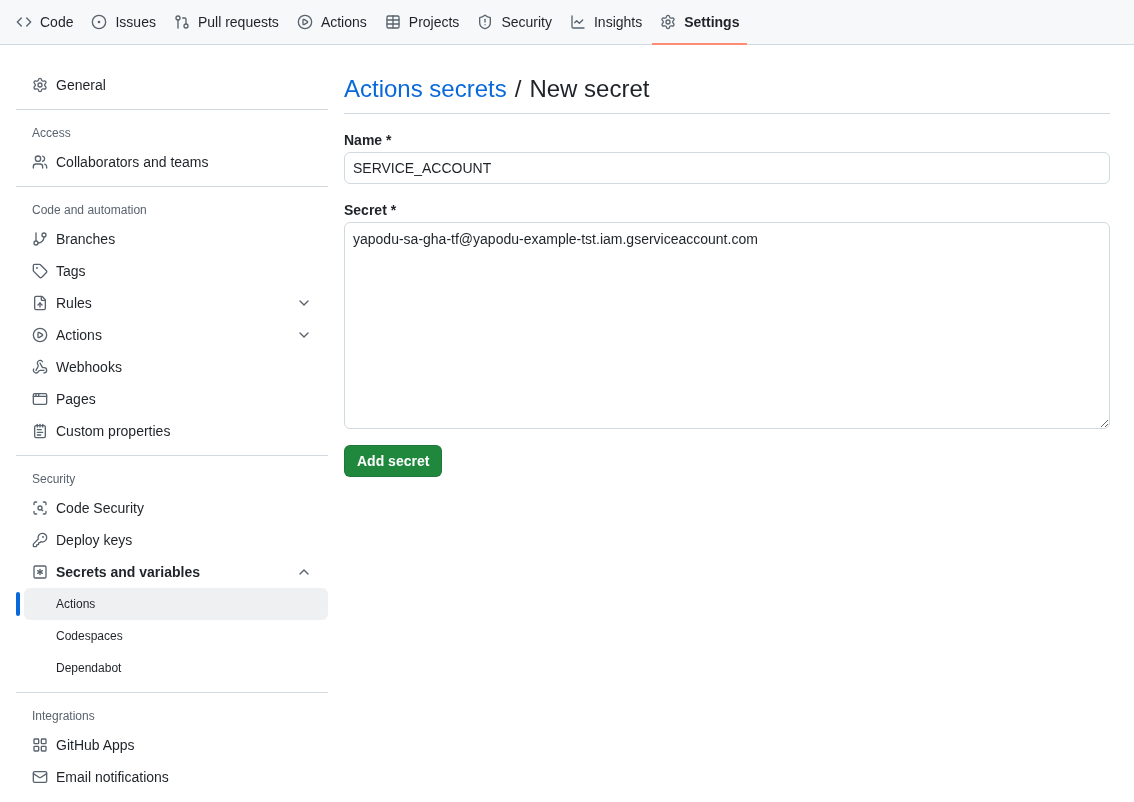  I want to click on sidebar-subitem: Dependabot, so click(176, 668).